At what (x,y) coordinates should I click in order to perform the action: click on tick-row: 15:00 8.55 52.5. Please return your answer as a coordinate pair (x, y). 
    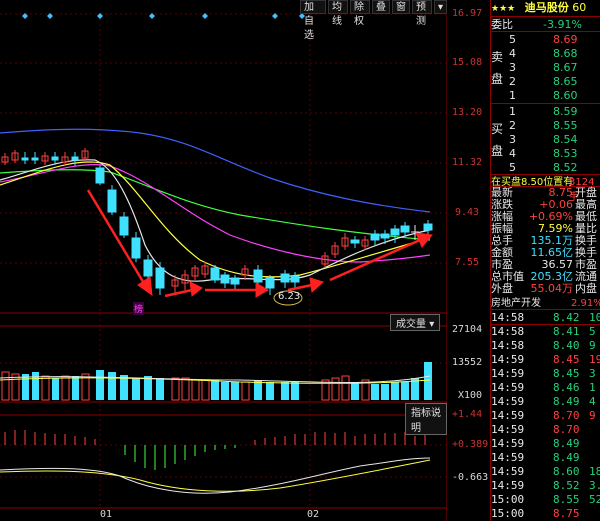
    Looking at the image, I should click on (545, 500).